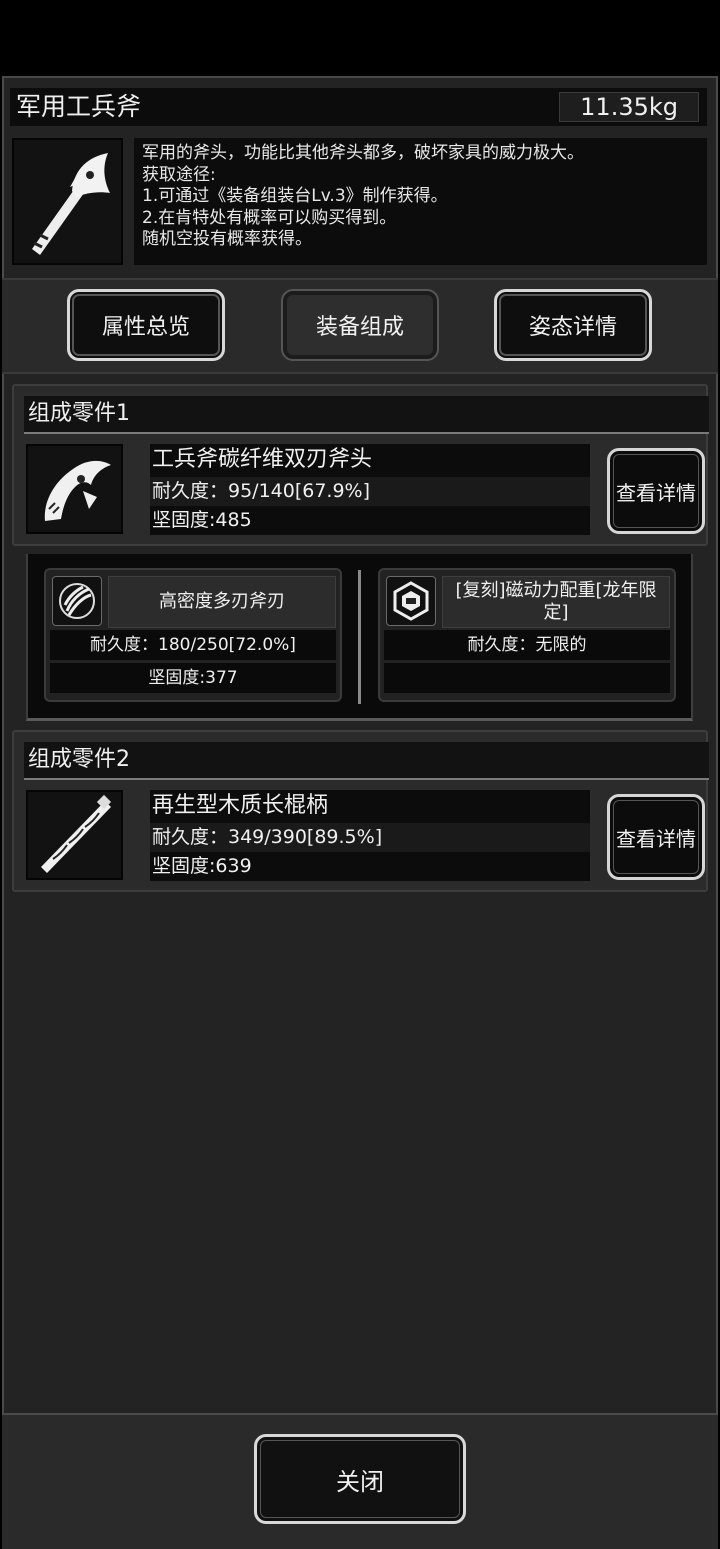  I want to click on description-line: 军用的斧头，功能比其他斧头都多，破坏家具的威力极大。, so click(363, 153).